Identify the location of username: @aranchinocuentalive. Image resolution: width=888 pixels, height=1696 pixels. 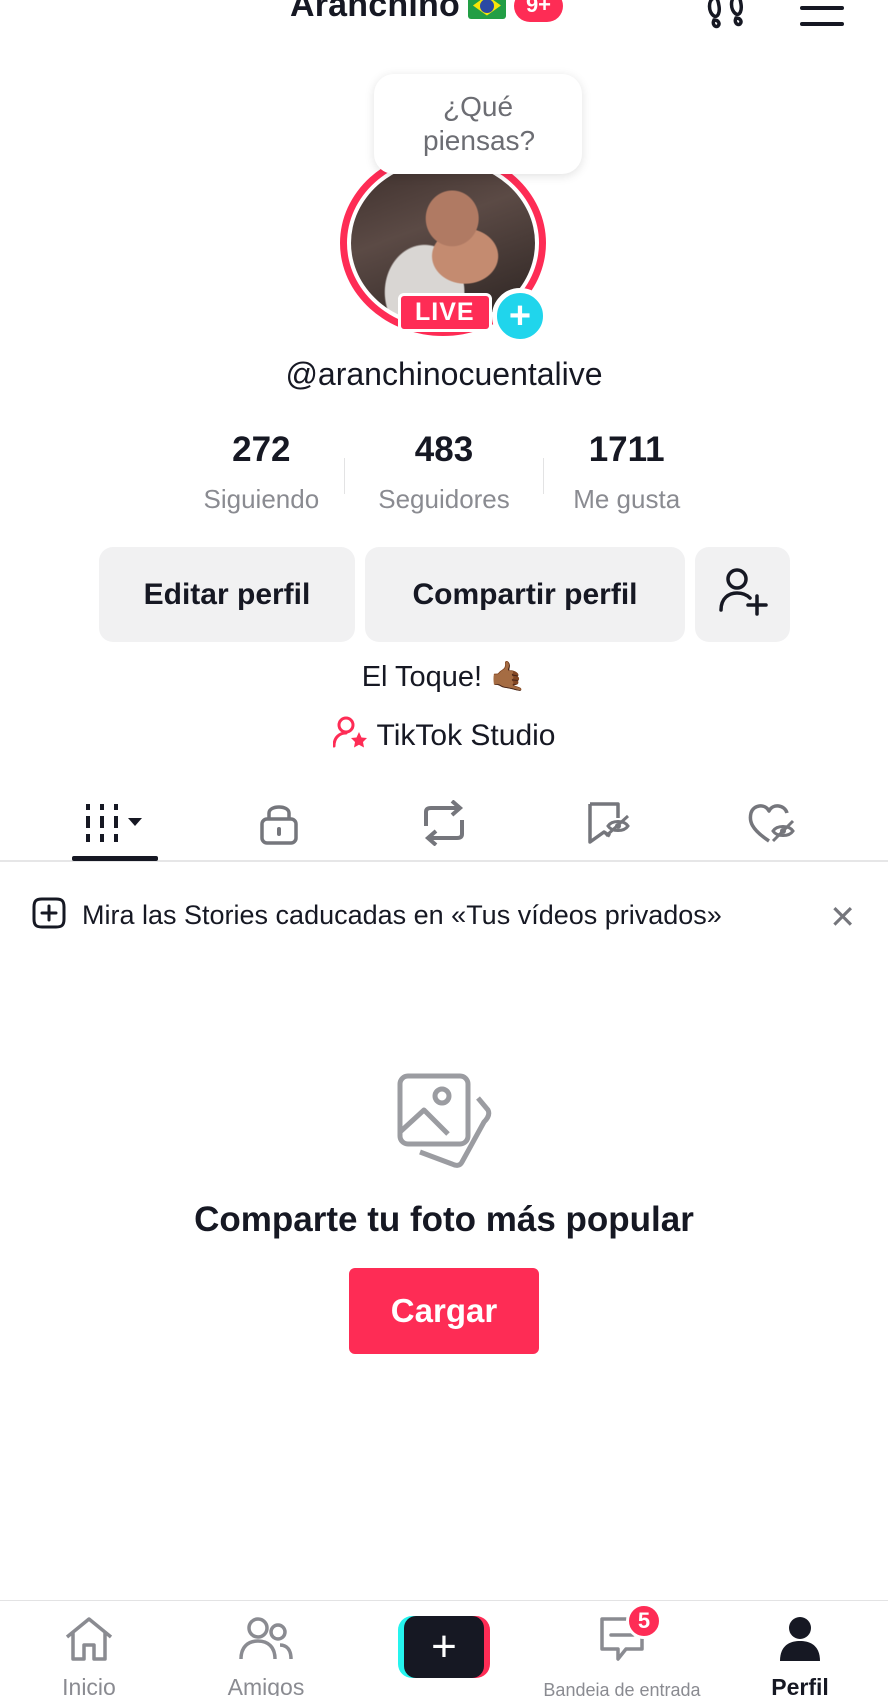
(444, 374).